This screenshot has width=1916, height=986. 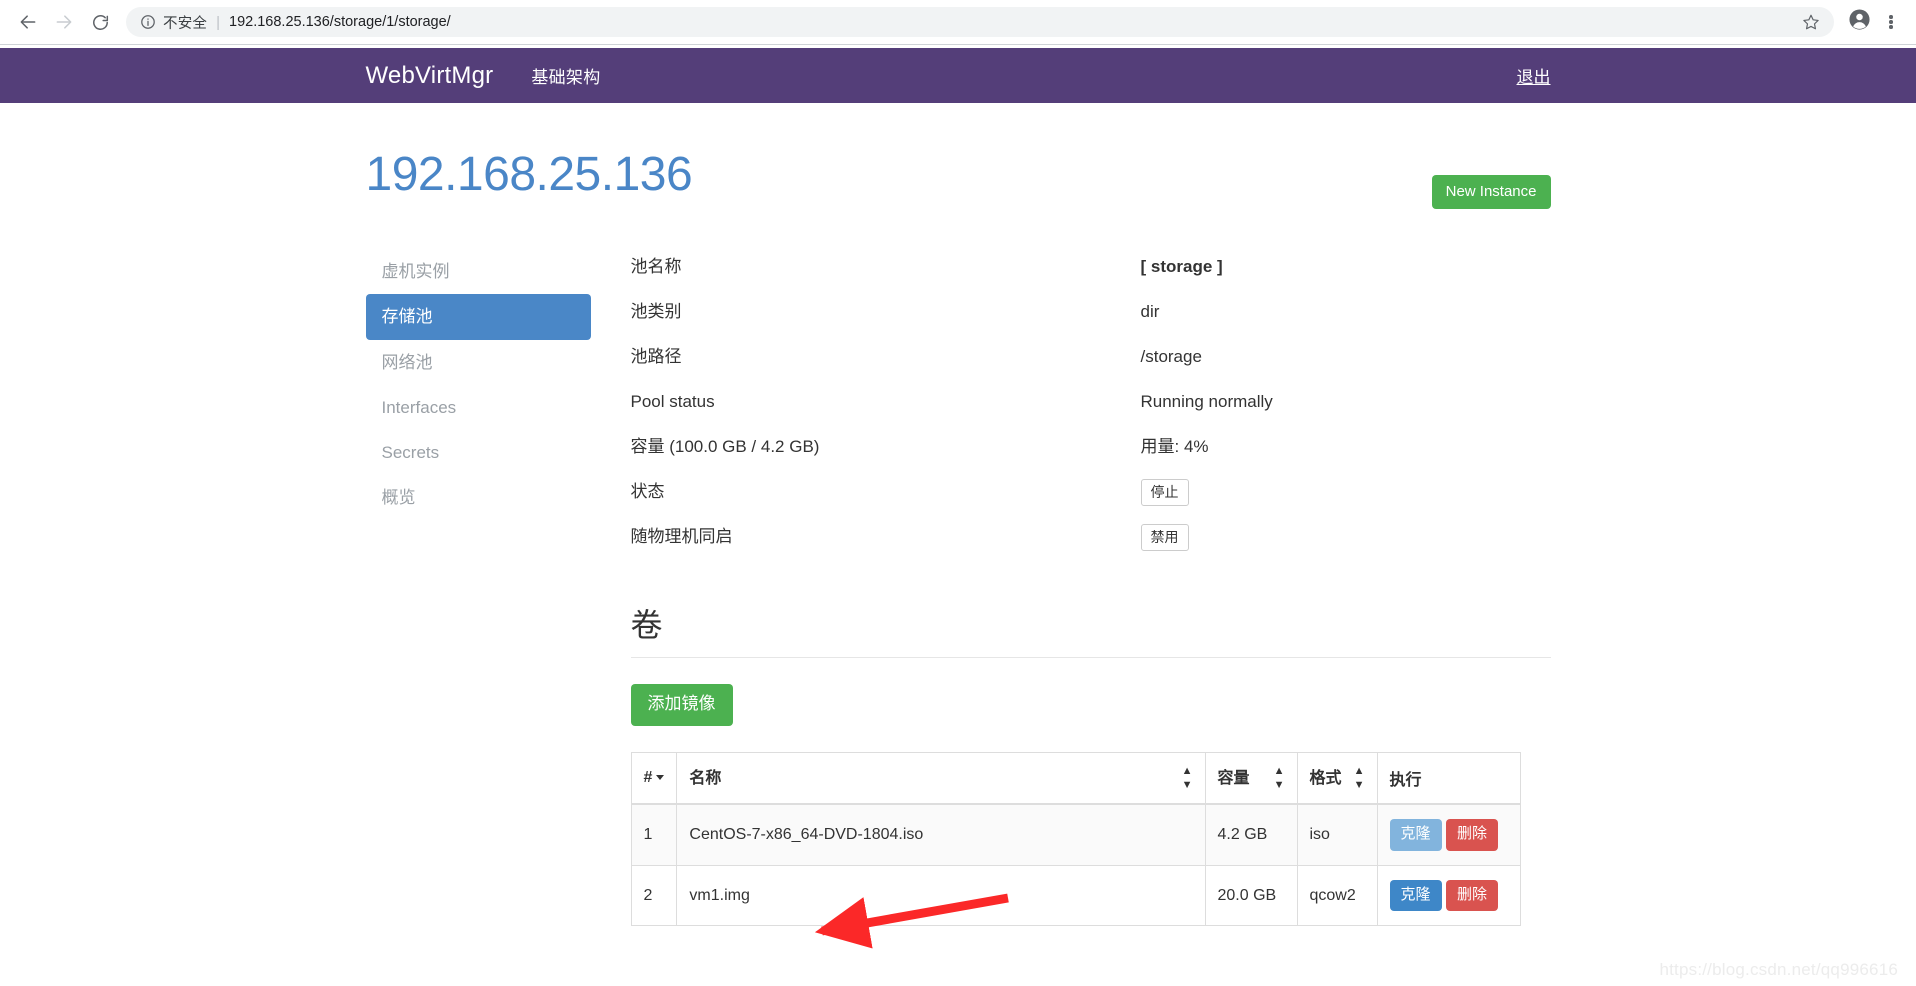 I want to click on profile-button, so click(x=1859, y=22).